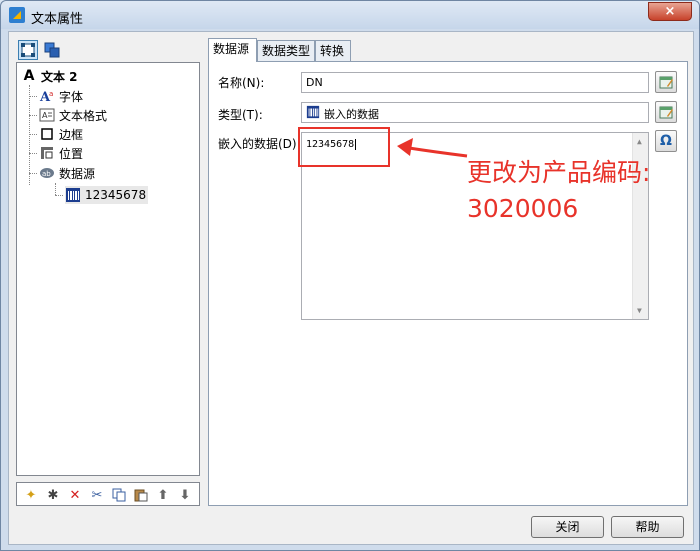 This screenshot has width=700, height=551. I want to click on type-value: 嵌入的数据, so click(351, 114).